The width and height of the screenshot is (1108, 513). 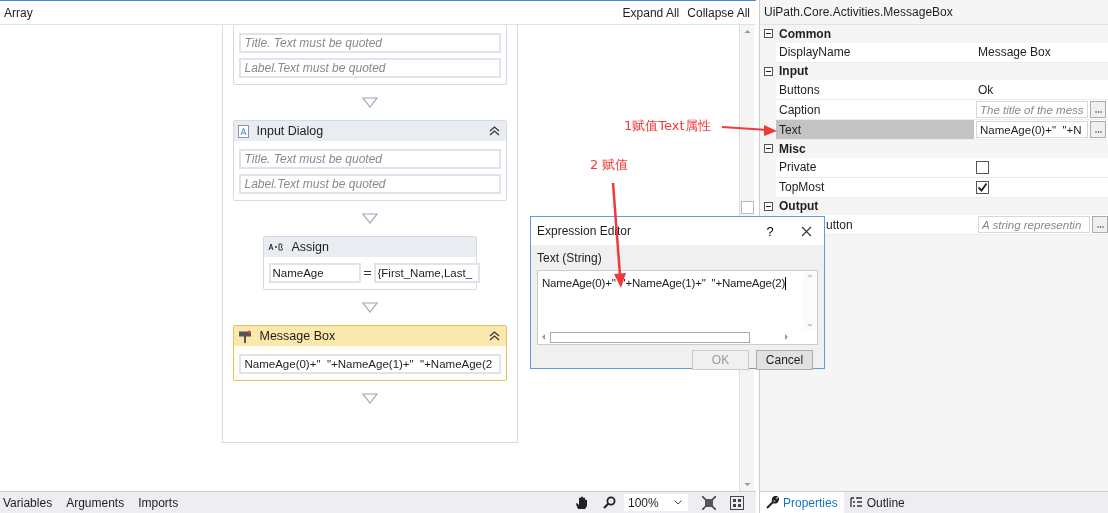 What do you see at coordinates (298, 336) in the screenshot?
I see `activity-title: Message Box` at bounding box center [298, 336].